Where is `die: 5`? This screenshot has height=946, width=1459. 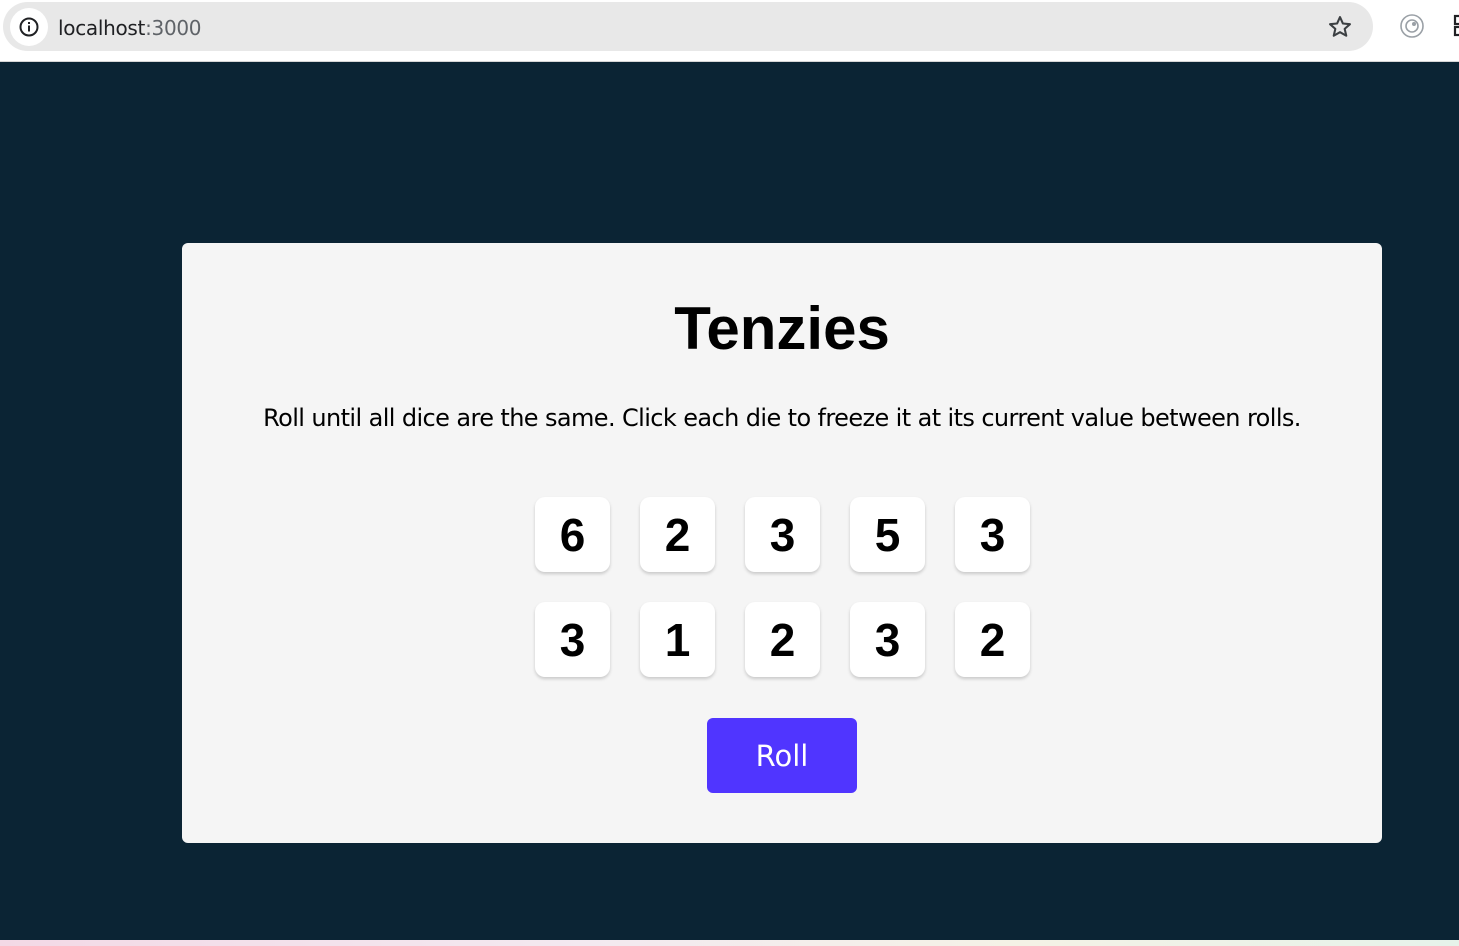
die: 5 is located at coordinates (887, 534).